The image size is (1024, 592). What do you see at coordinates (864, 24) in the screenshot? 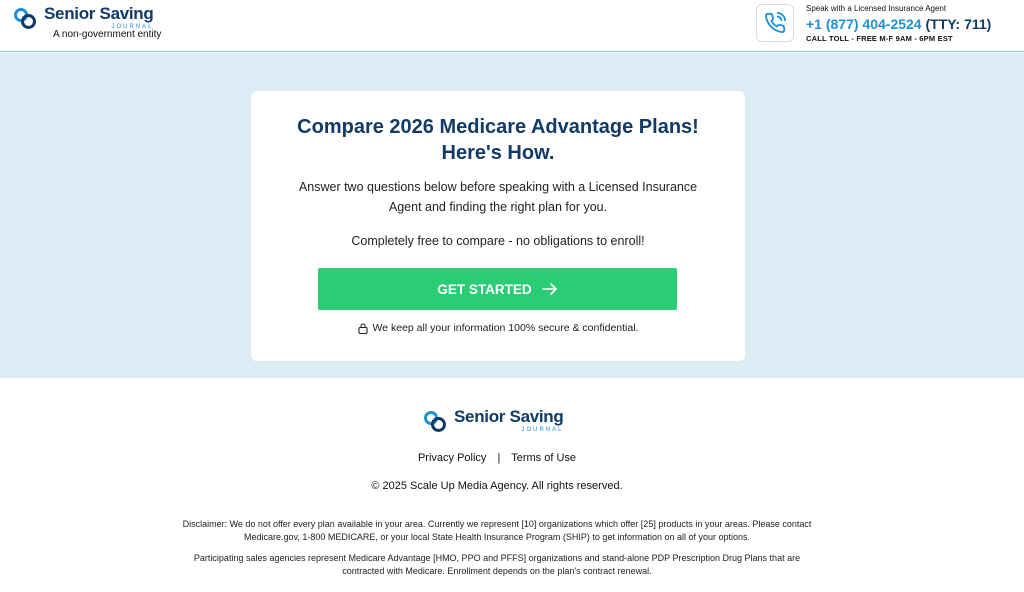
I see `phone-number: +1 (877) 404-2524` at bounding box center [864, 24].